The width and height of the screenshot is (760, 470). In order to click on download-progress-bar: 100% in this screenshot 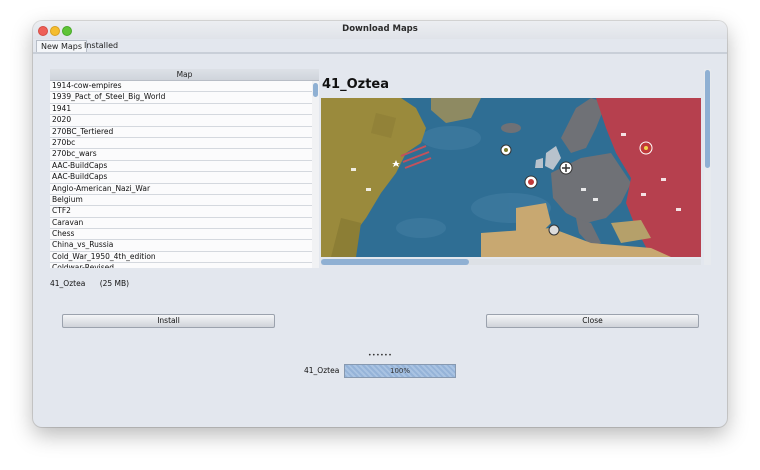, I will do `click(400, 371)`.